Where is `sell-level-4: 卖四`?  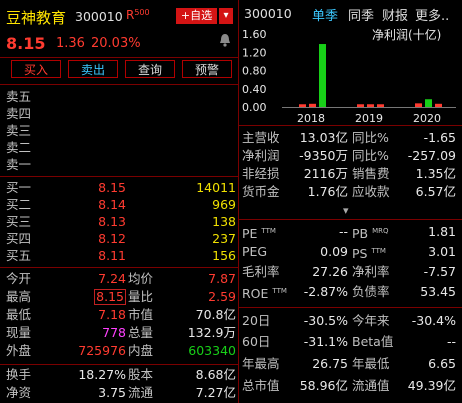 sell-level-4: 卖四 is located at coordinates (19, 113).